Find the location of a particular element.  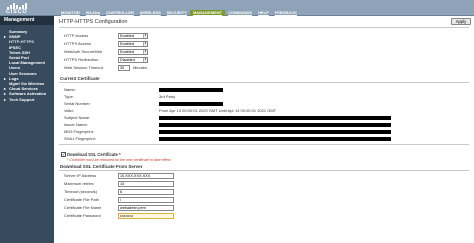

cert-valid-label: Valid: is located at coordinates (69, 110).